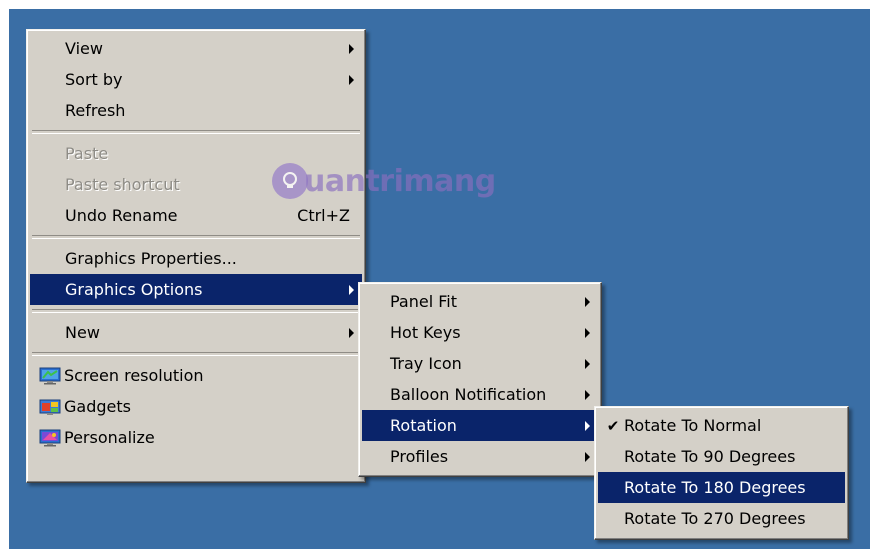  What do you see at coordinates (196, 437) in the screenshot?
I see `menu-item-personalize: Personalize` at bounding box center [196, 437].